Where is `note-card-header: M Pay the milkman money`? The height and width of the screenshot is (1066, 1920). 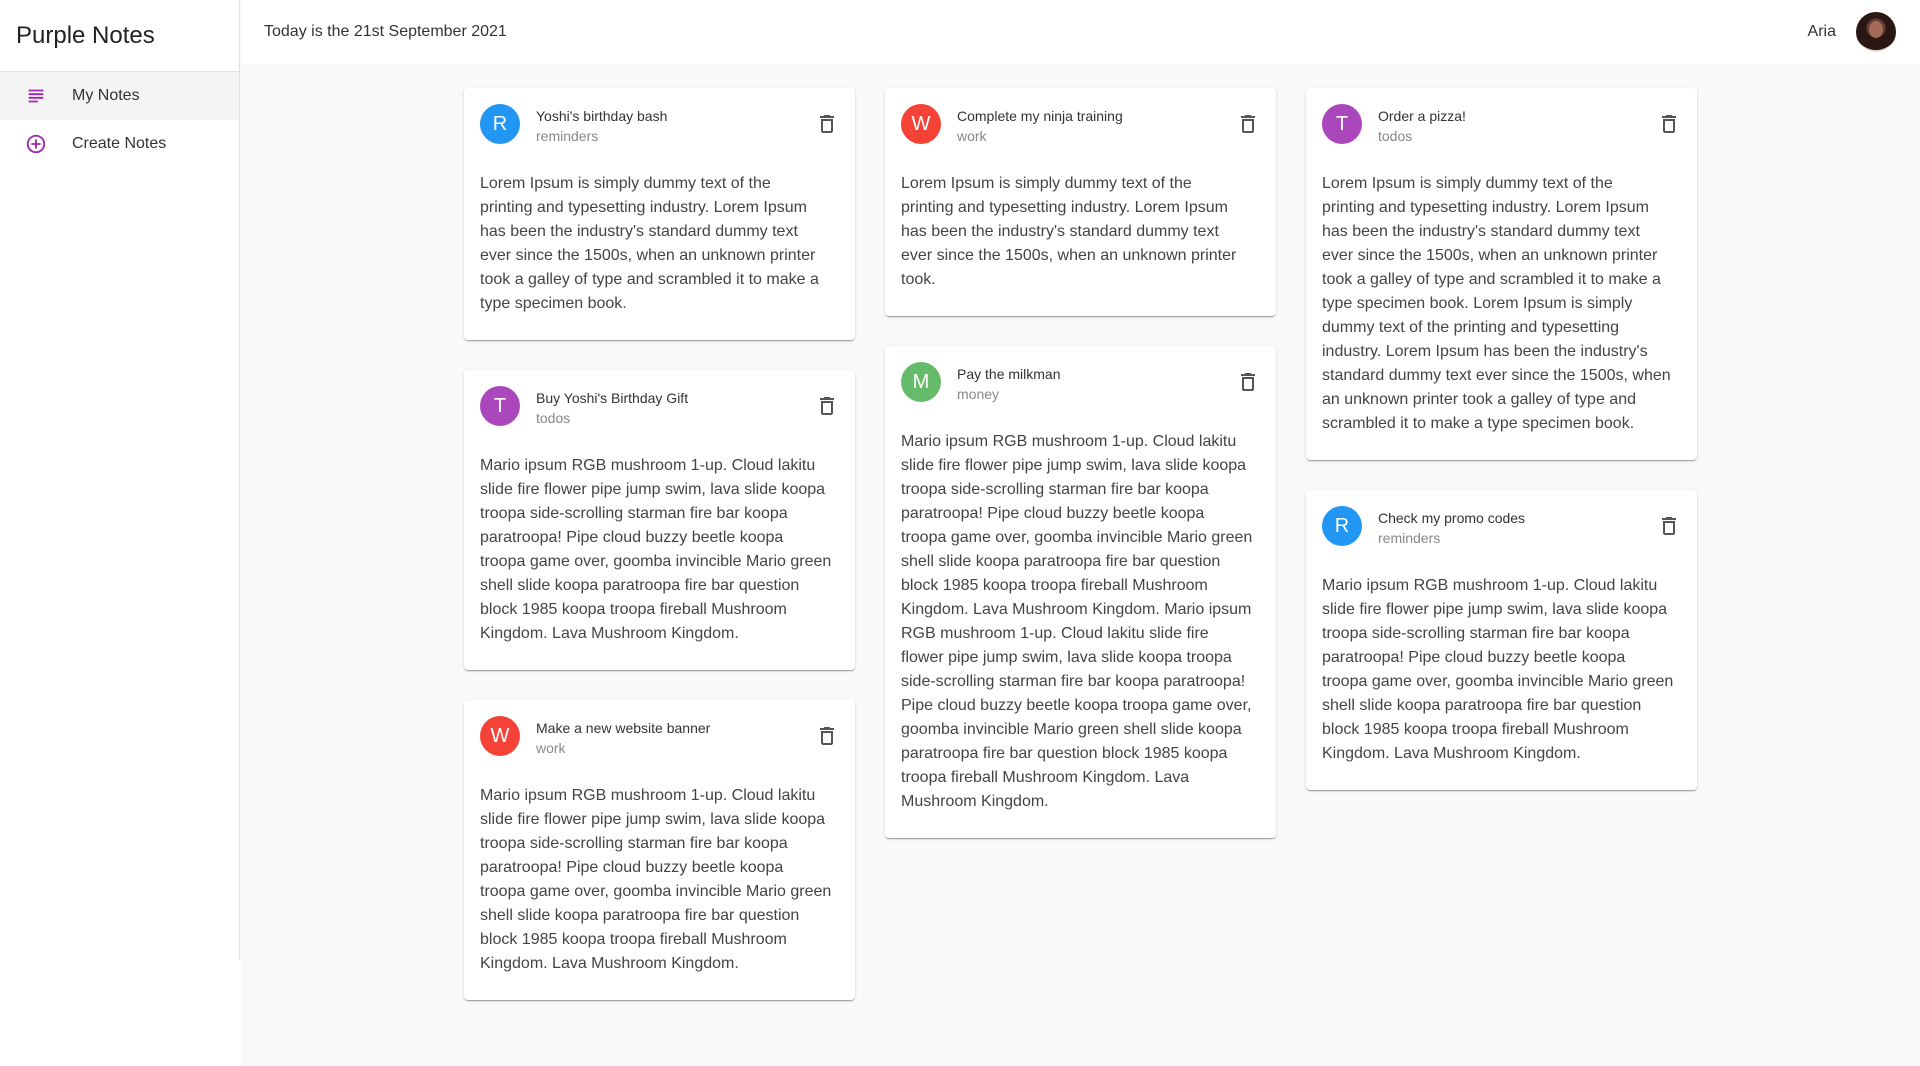 note-card-header: M Pay the milkman money is located at coordinates (1080, 382).